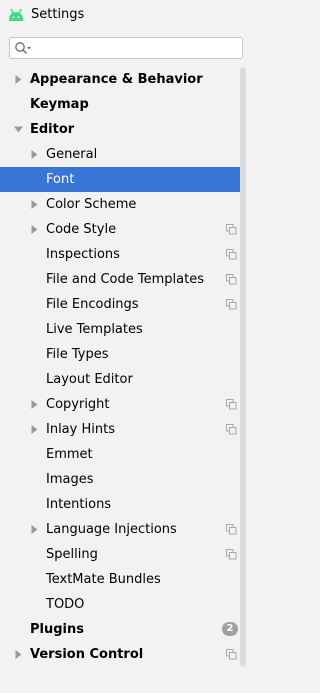  I want to click on tree-item-label: Inlay Hints, so click(80, 429).